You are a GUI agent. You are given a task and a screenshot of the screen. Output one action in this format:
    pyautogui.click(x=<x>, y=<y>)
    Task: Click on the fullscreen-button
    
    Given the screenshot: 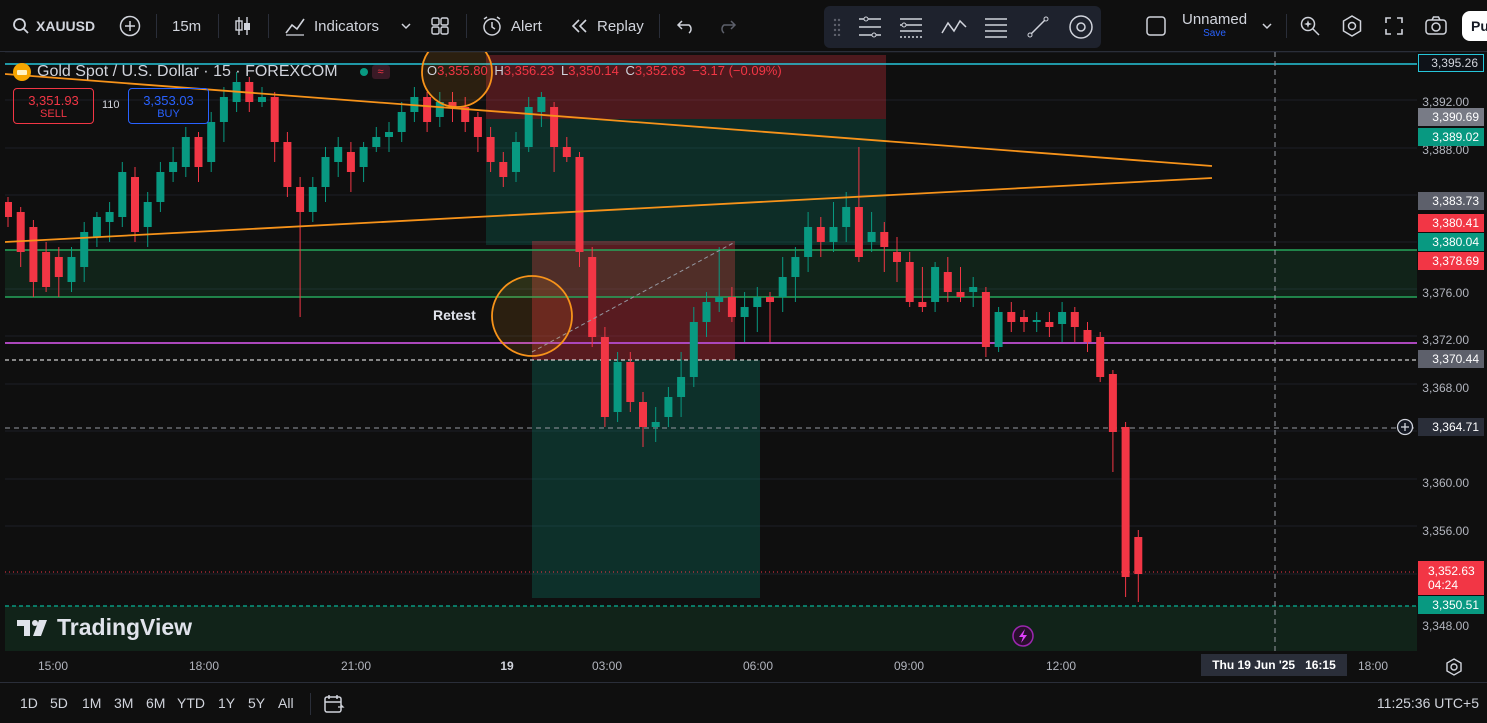 What is the action you would take?
    pyautogui.click(x=1394, y=26)
    